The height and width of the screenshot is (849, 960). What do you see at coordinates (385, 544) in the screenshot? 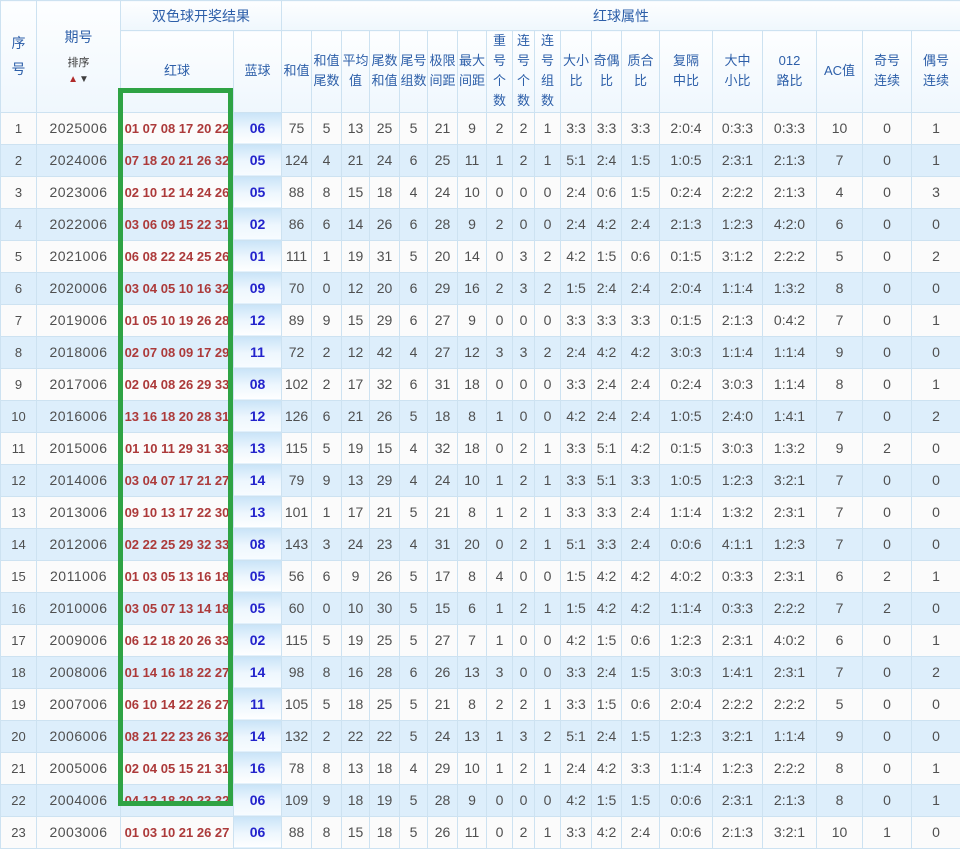
I see `attr-value-cell: 23` at bounding box center [385, 544].